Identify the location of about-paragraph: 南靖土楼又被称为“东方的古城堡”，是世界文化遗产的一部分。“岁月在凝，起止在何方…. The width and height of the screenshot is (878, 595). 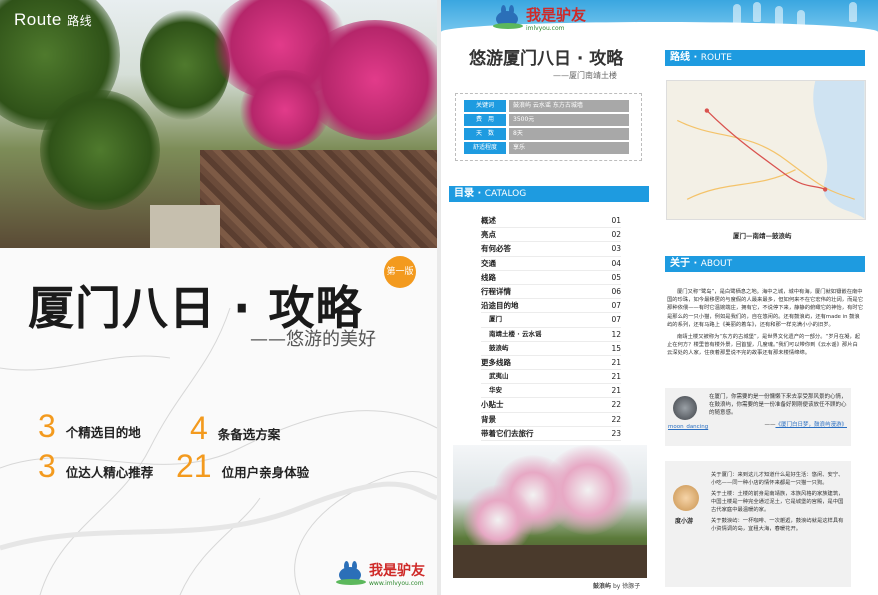
(764, 345).